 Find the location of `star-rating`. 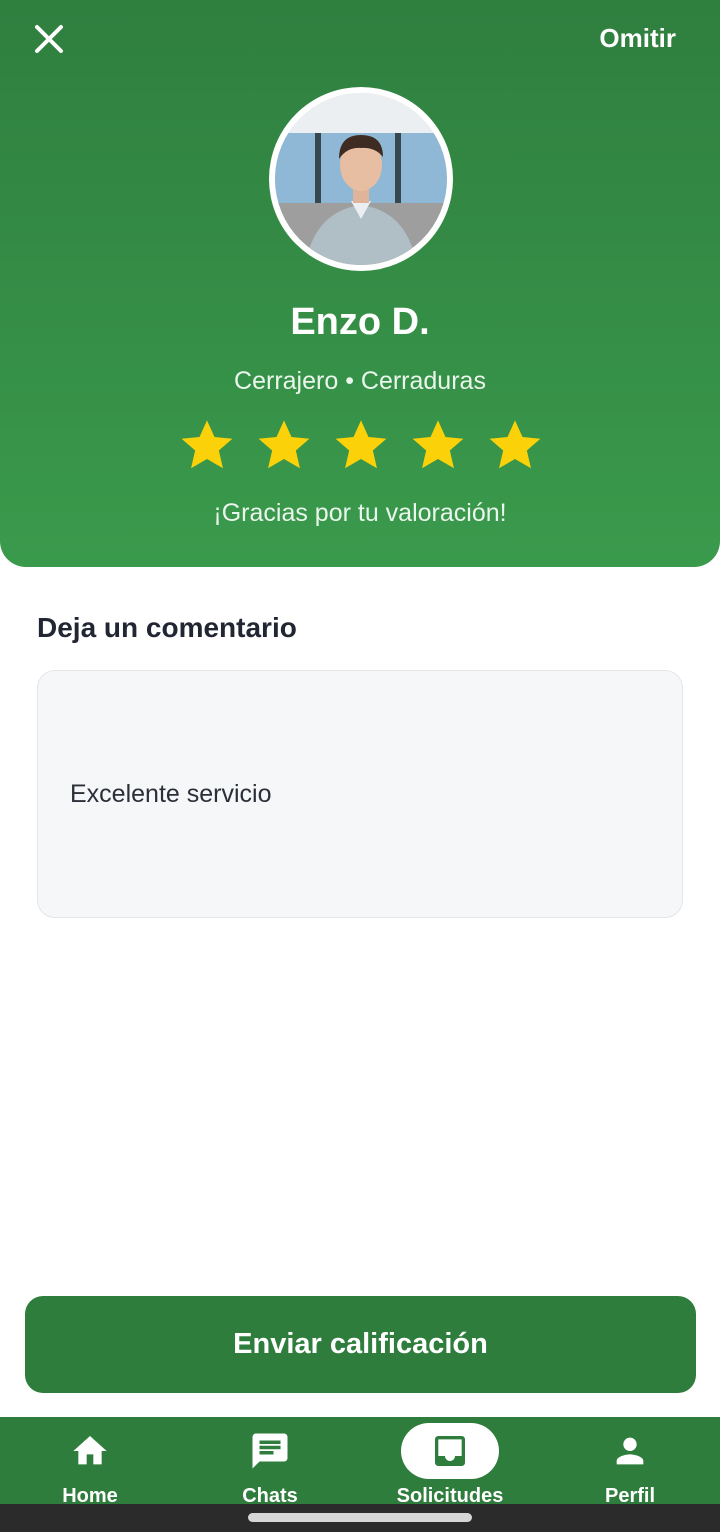

star-rating is located at coordinates (361, 445).